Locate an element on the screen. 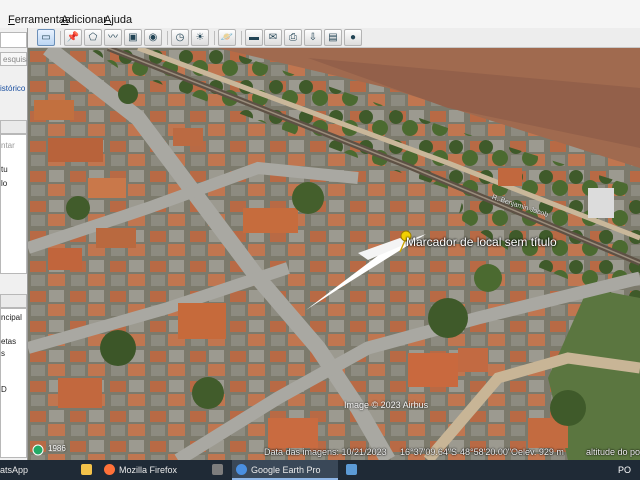 The image size is (640, 480). planets-icon: 🪐 is located at coordinates (227, 37).